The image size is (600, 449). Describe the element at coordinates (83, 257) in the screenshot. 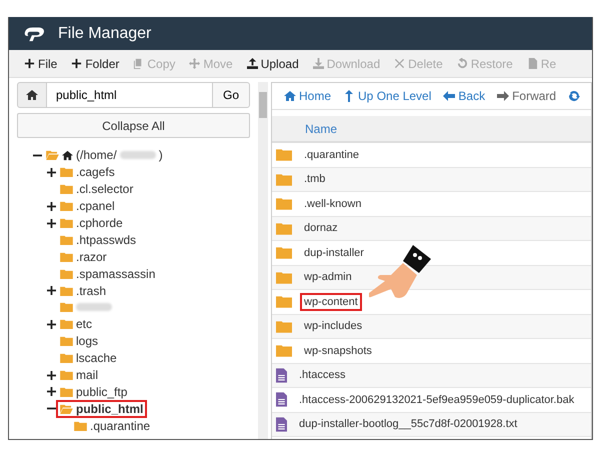

I see `tree-item: .razor` at that location.